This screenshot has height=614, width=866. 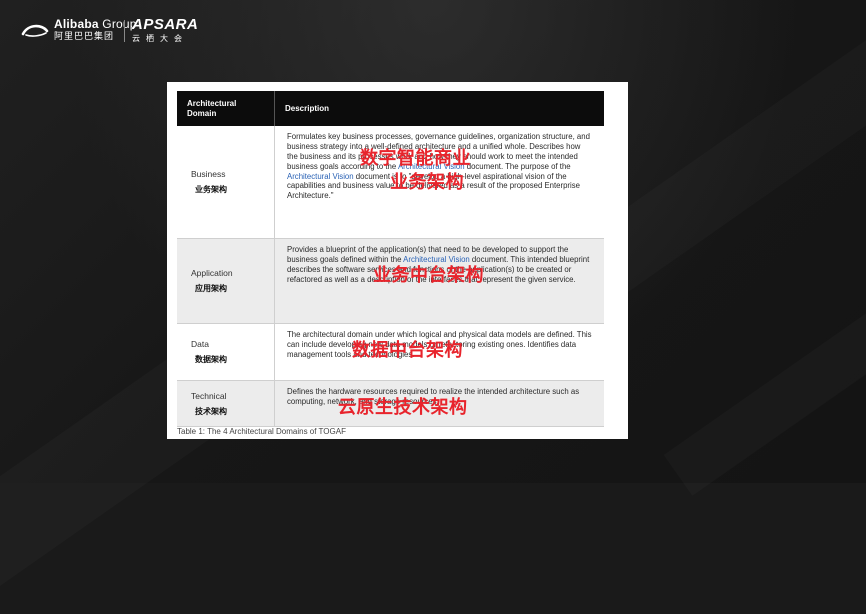 What do you see at coordinates (209, 395) in the screenshot?
I see `domain-name-en: Technical` at bounding box center [209, 395].